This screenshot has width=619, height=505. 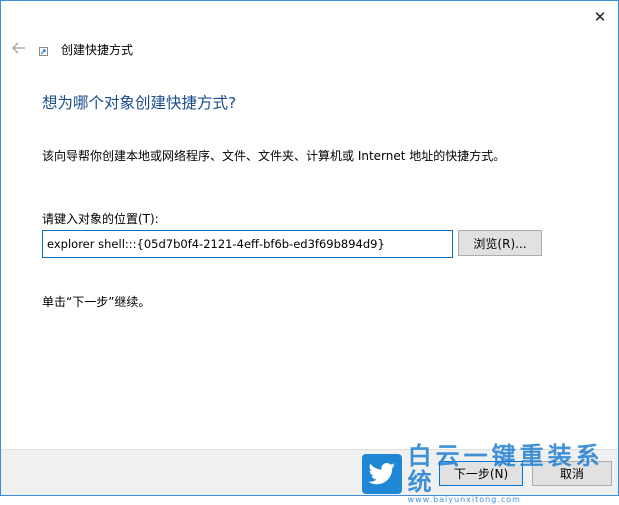 I want to click on close-icon: ✕, so click(x=600, y=17).